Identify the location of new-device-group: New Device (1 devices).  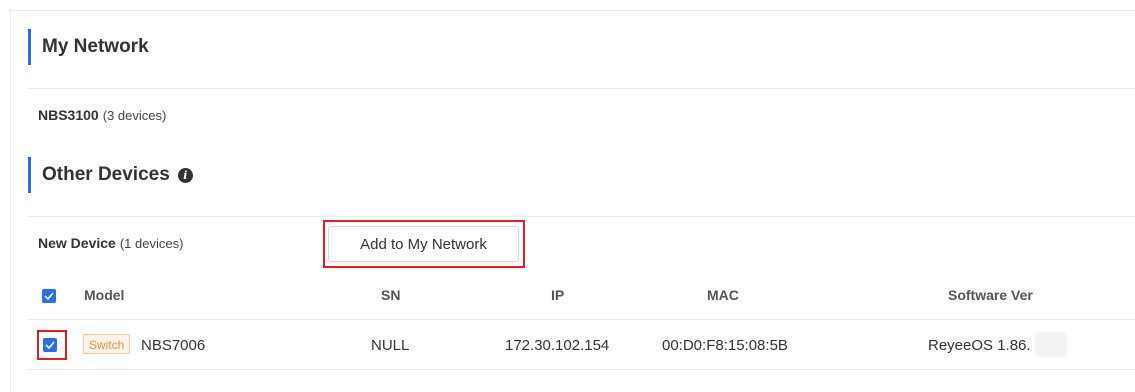
(110, 243).